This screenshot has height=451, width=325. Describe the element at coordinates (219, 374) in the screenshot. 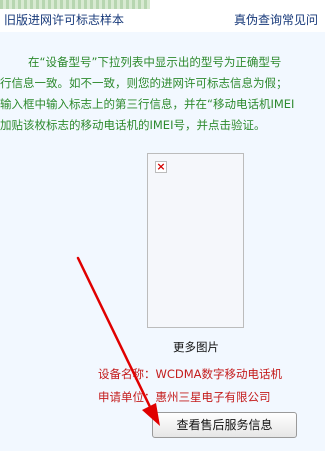

I see `device-name-value: WCDMA数字移动电话机` at that location.